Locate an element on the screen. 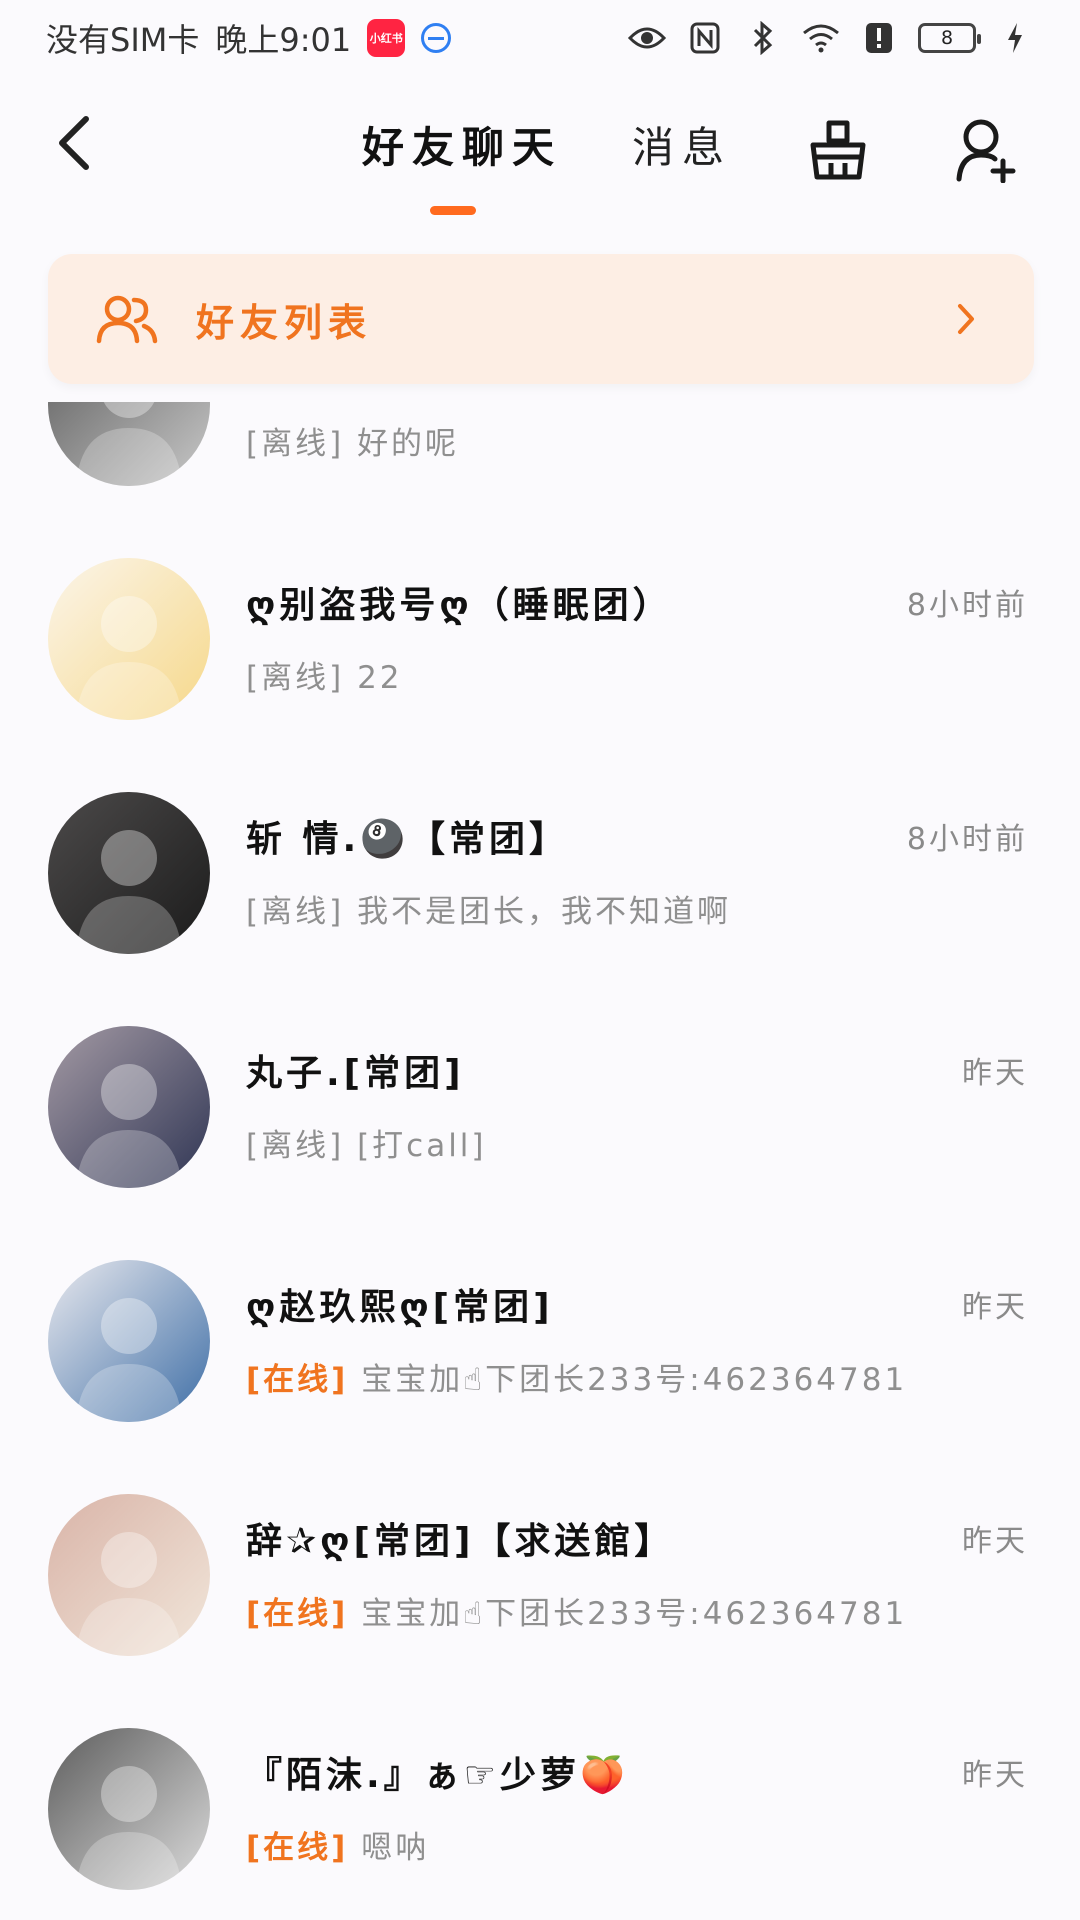 Image resolution: width=1080 pixels, height=1920 pixels. last-message-preview: [在线] 嗯呐 is located at coordinates (337, 1844).